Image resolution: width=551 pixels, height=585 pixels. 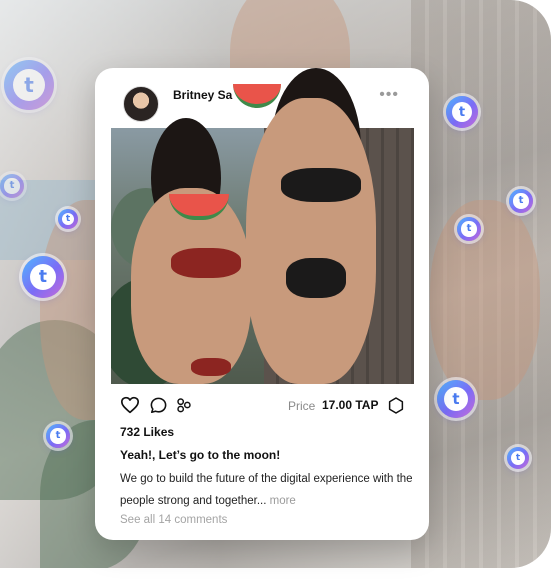 What do you see at coordinates (158, 405) in the screenshot?
I see `comment-icon` at bounding box center [158, 405].